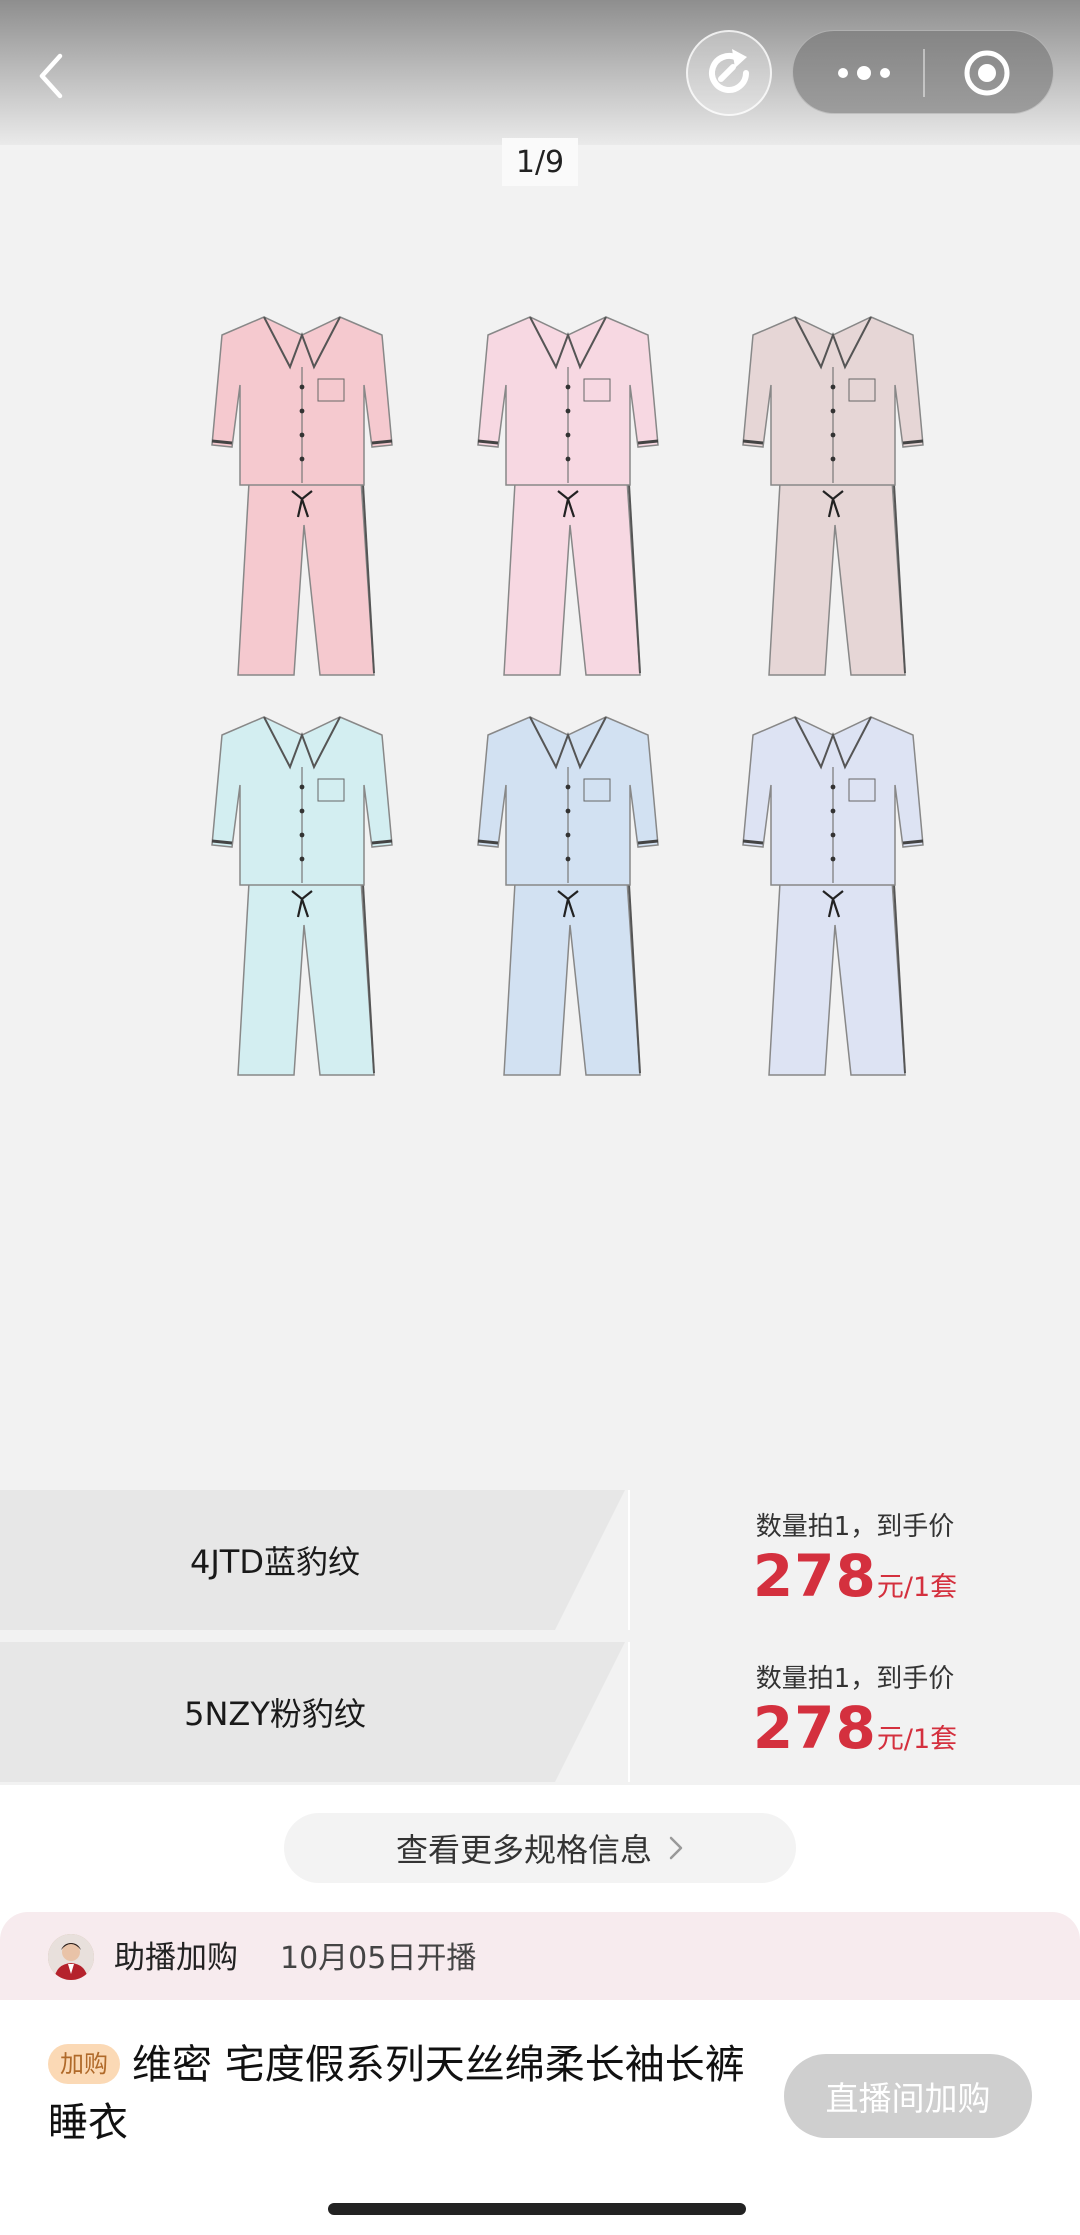 The height and width of the screenshot is (2235, 1080). I want to click on close-button, so click(987, 73).